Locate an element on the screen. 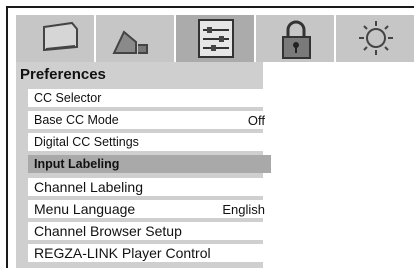 This screenshot has width=414, height=268. menu-item-label: Menu Language is located at coordinates (85, 209).